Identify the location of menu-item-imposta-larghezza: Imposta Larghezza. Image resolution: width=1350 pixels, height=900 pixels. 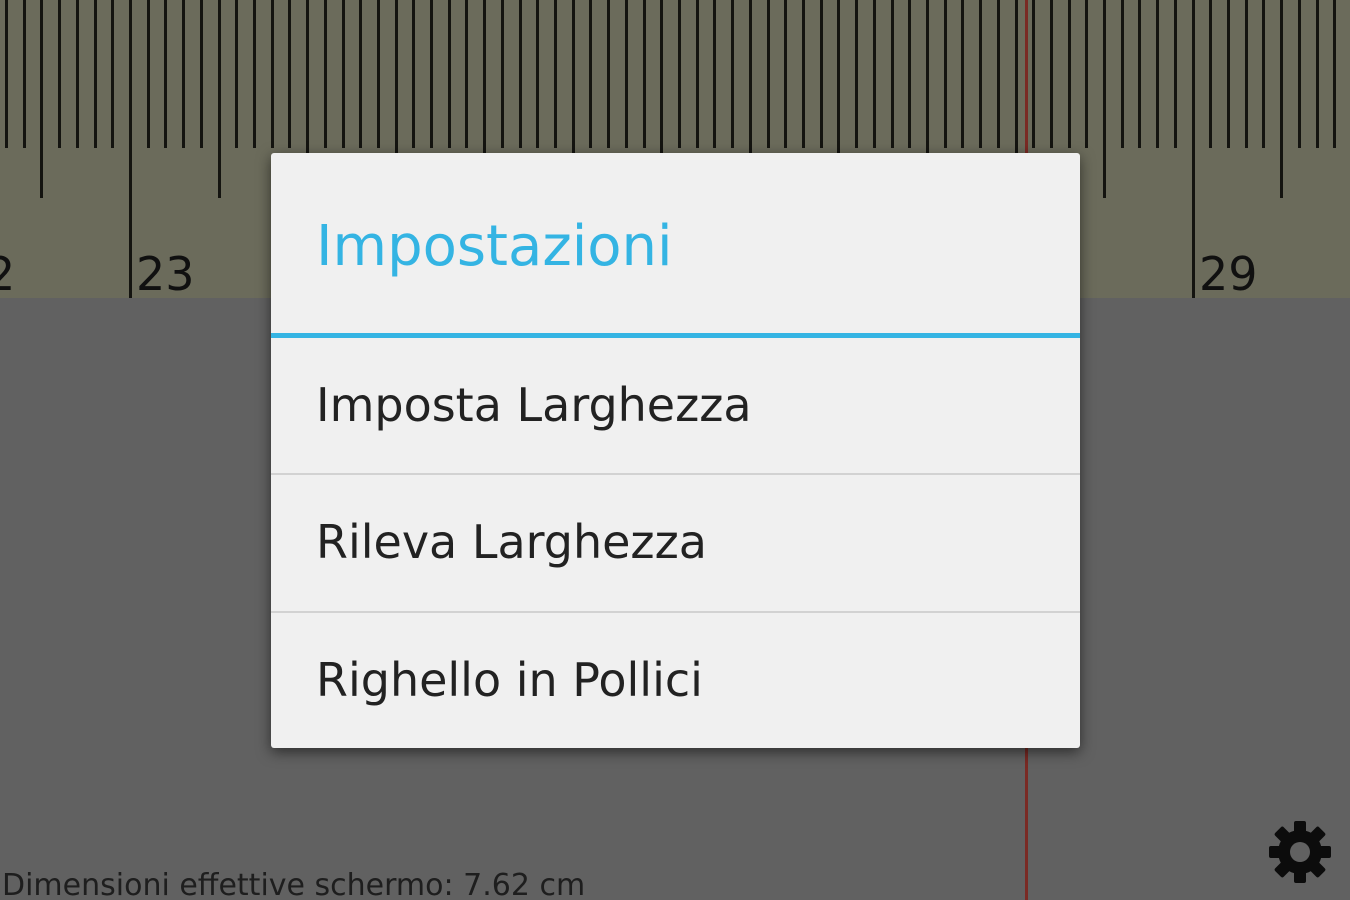
(675, 406).